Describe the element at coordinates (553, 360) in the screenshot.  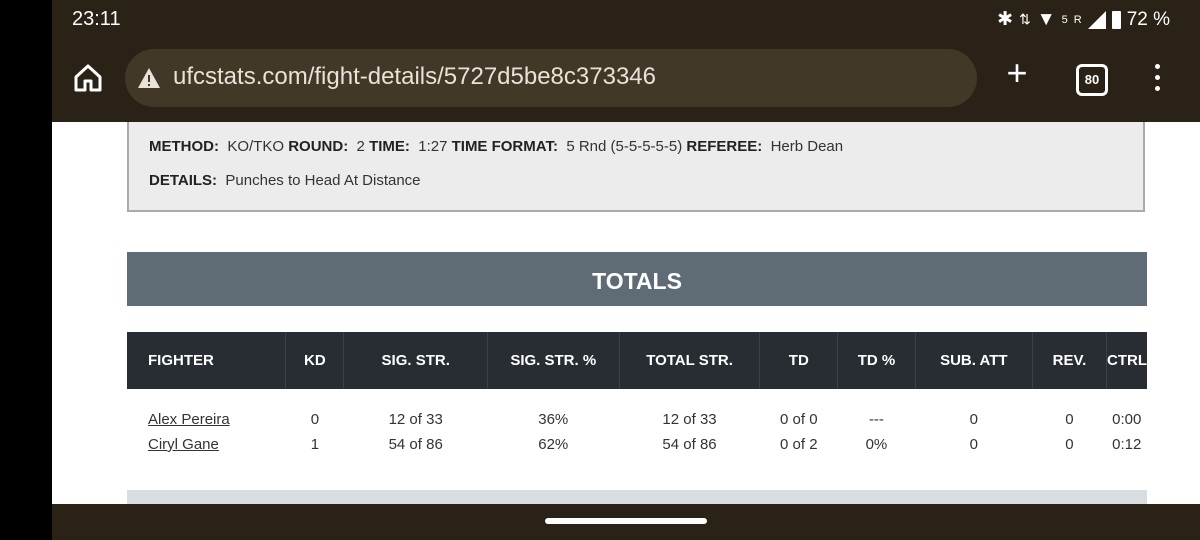
I see `header-sig-str-pct: SIG. STR. %` at that location.